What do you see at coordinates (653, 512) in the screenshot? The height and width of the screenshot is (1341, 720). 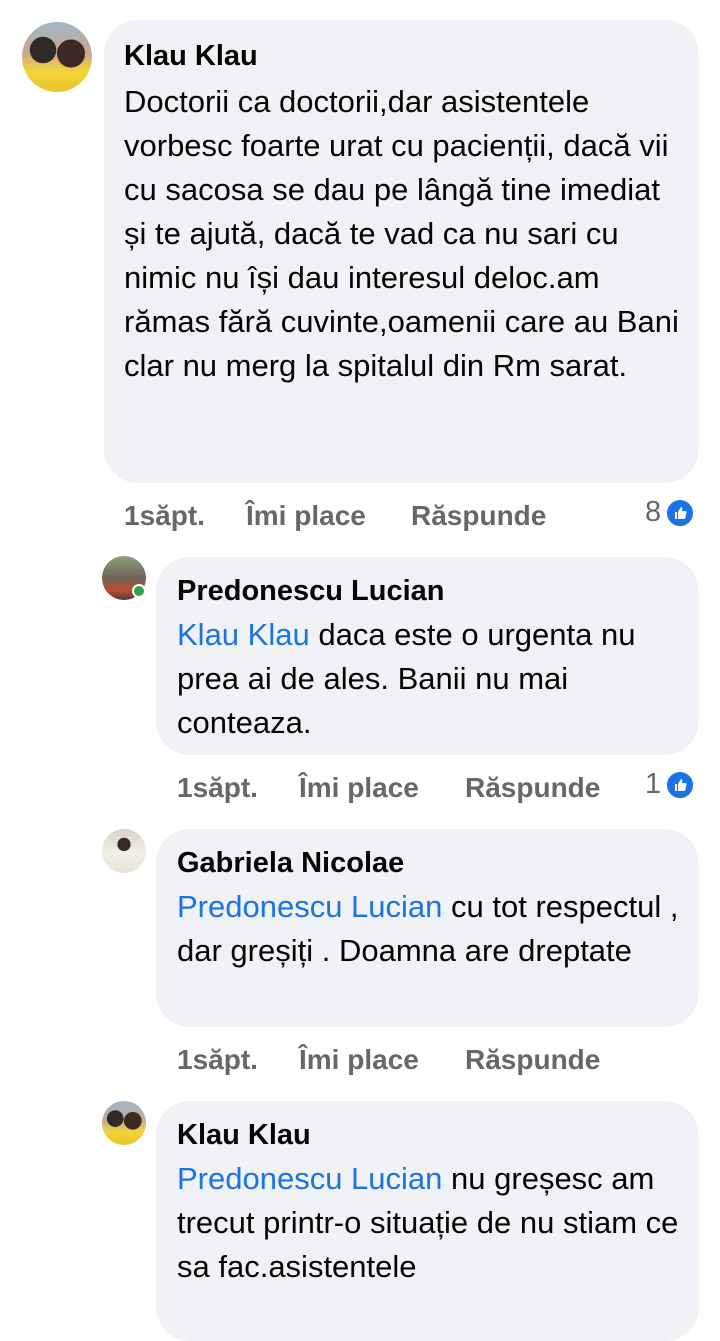 I see `reaction-count-value: 8` at bounding box center [653, 512].